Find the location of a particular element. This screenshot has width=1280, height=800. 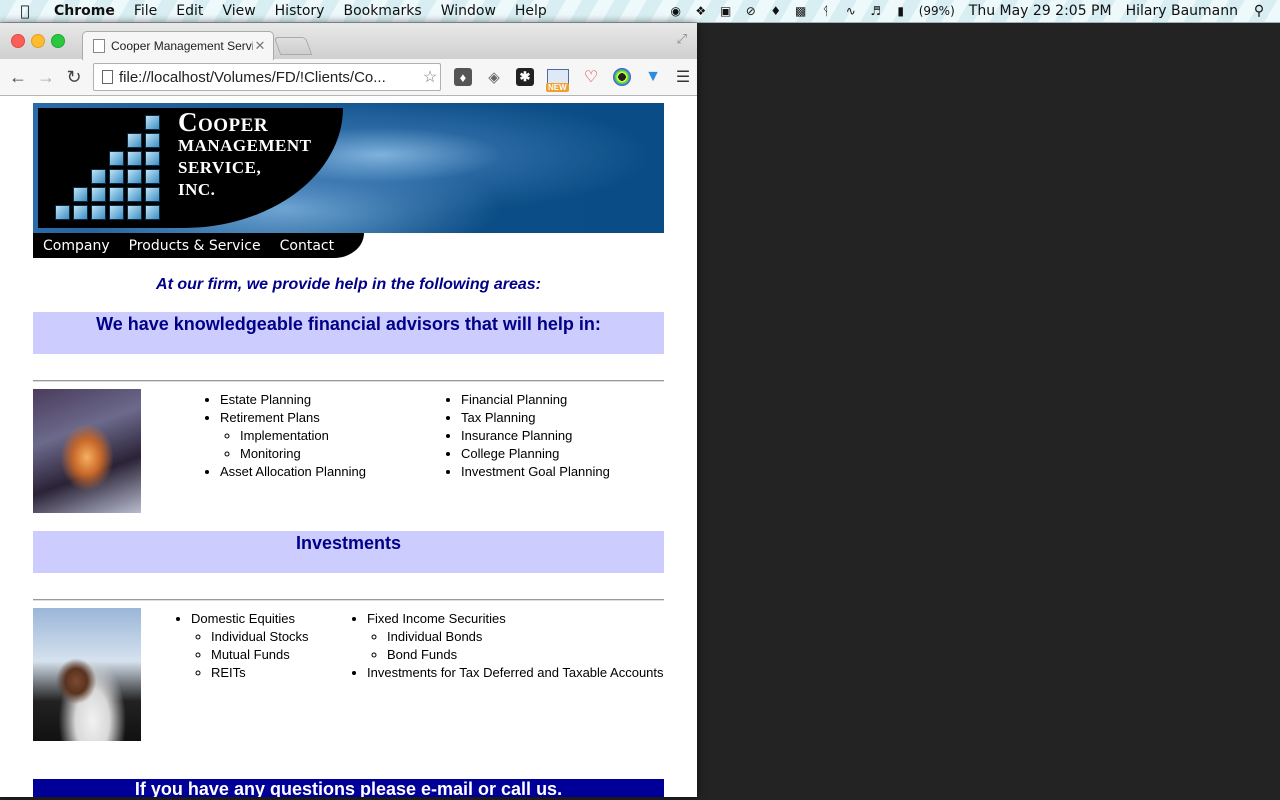

list-item-label: Domestic Equities is located at coordinates (243, 618).